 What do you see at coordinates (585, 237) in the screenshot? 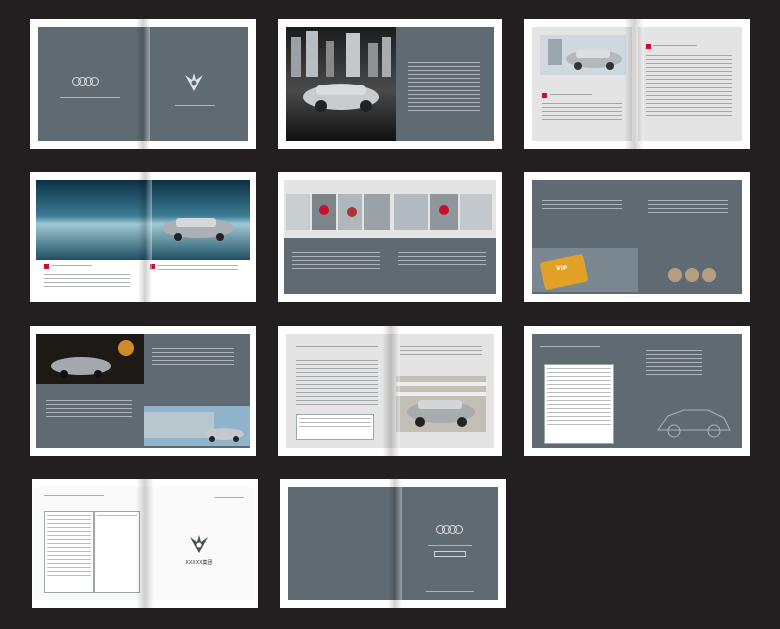
I see `page-left: VIP` at bounding box center [585, 237].